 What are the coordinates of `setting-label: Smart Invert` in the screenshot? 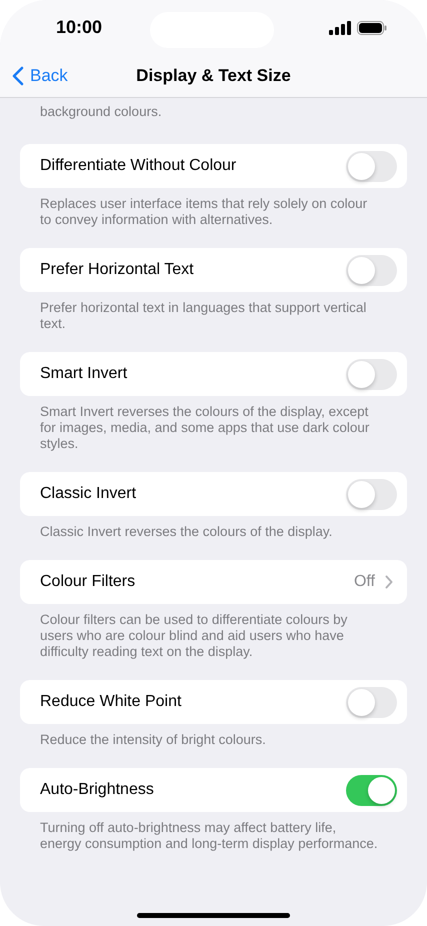 It's located at (84, 374).